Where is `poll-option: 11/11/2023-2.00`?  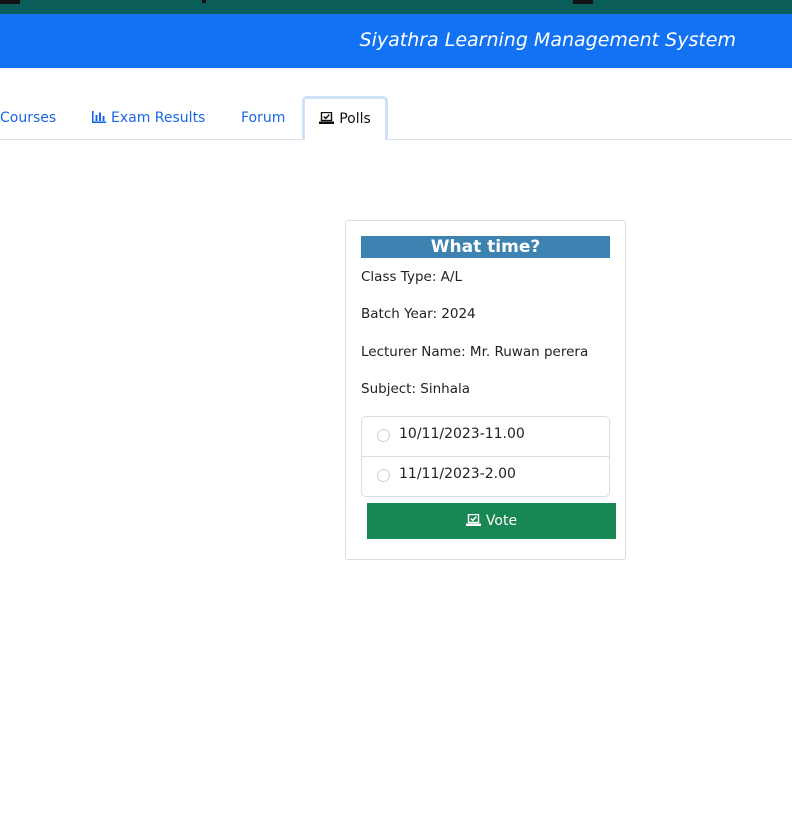 poll-option: 11/11/2023-2.00 is located at coordinates (485, 476).